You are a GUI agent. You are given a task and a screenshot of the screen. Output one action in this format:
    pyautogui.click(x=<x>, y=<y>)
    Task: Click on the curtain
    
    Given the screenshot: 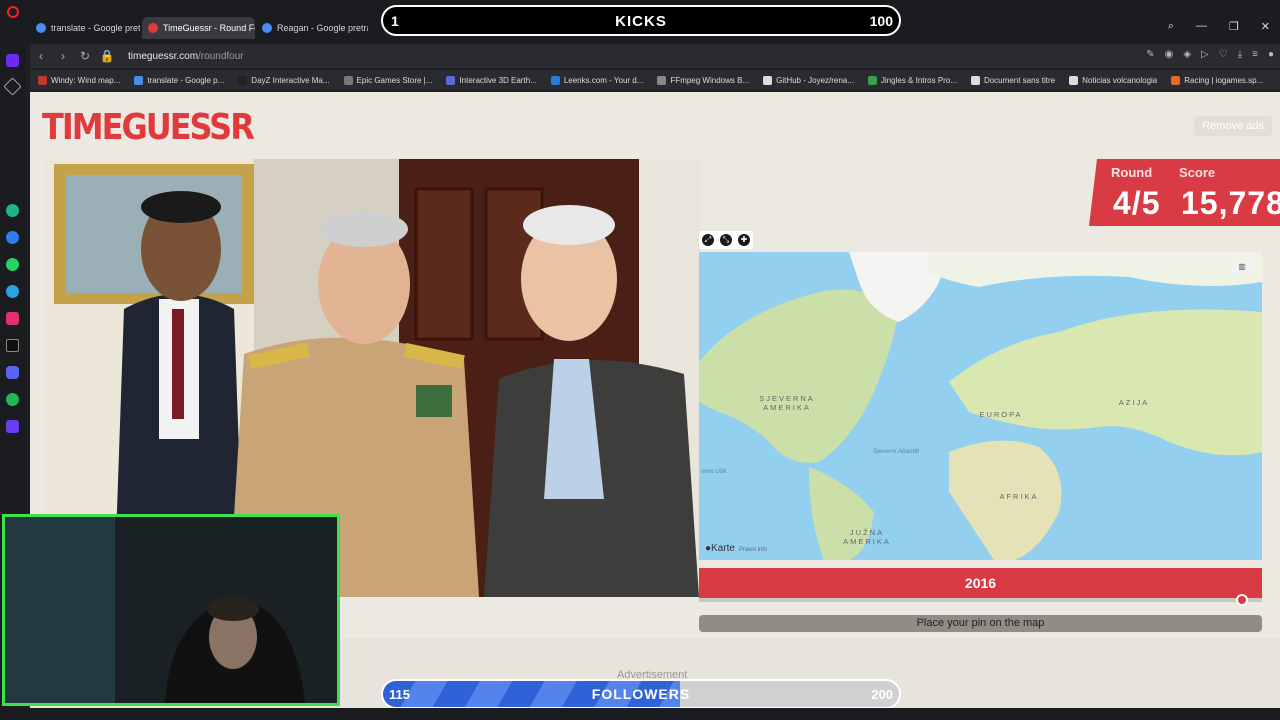 What is the action you would take?
    pyautogui.click(x=60, y=610)
    